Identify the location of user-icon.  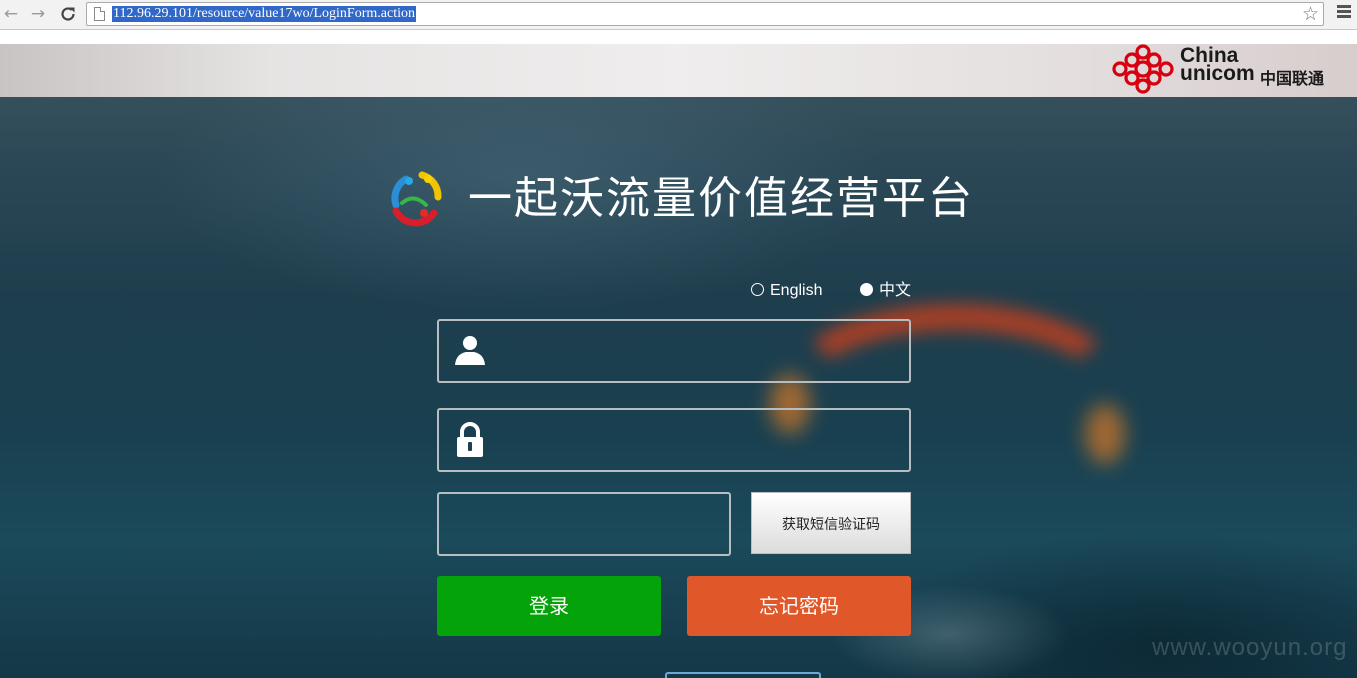
(470, 350).